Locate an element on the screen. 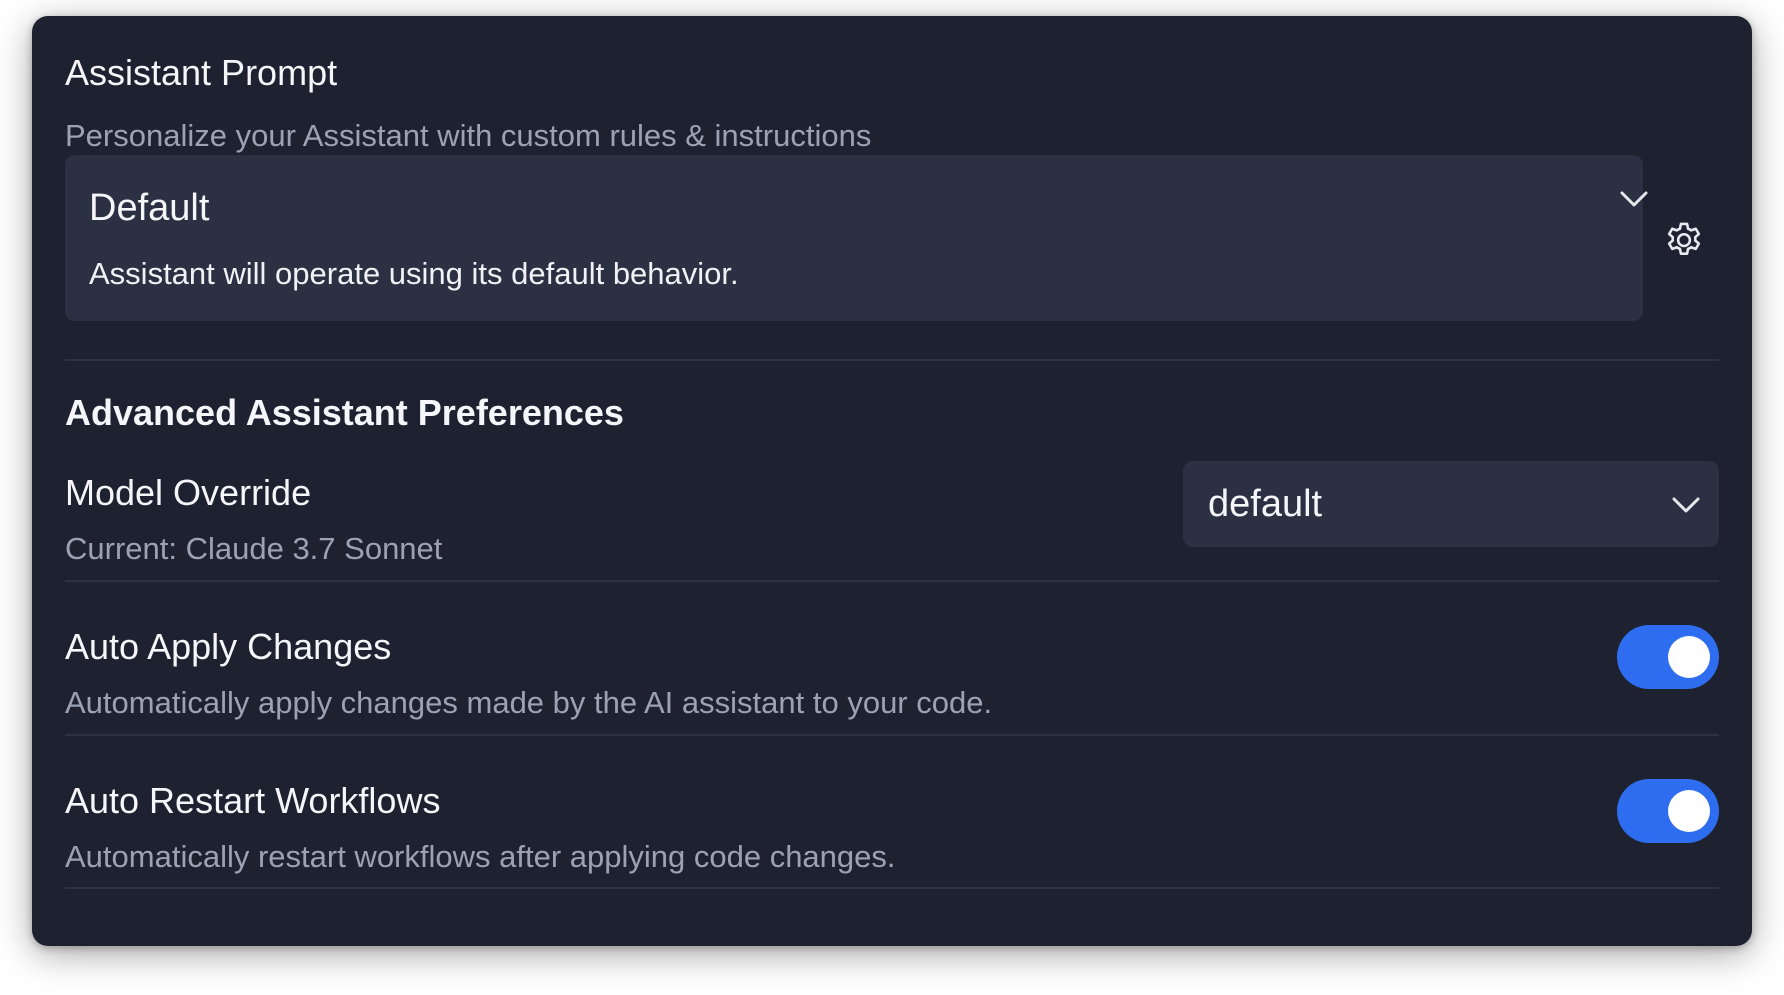 This screenshot has width=1784, height=995. auto-apply-toggle is located at coordinates (1668, 657).